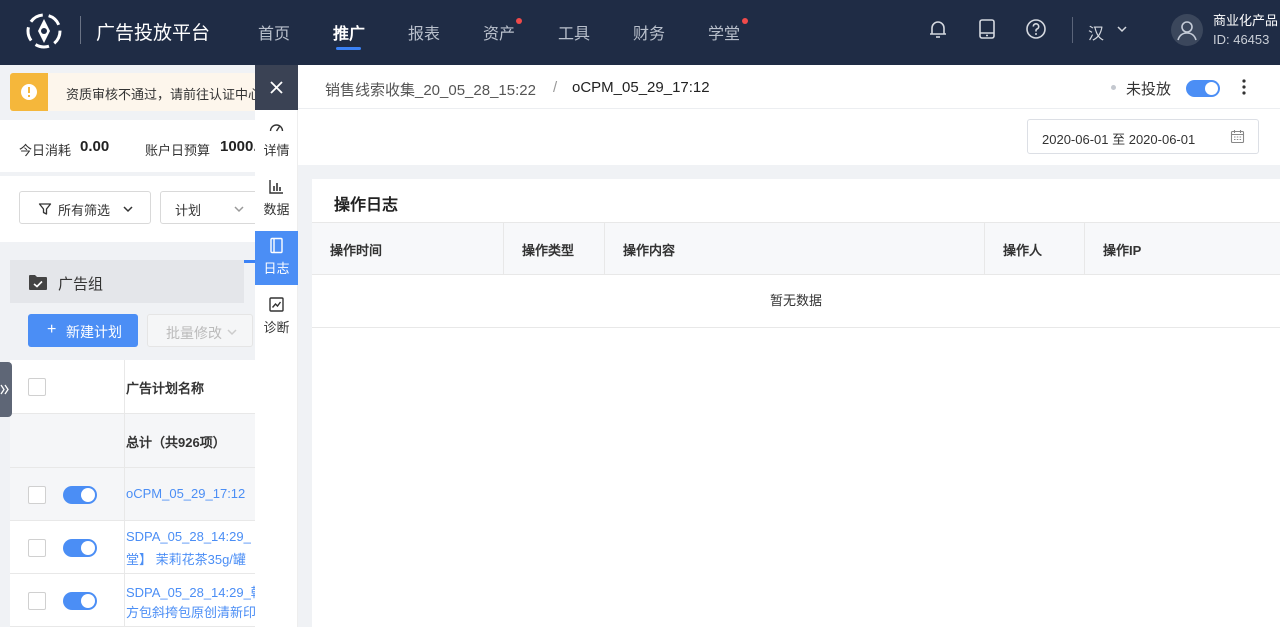 This screenshot has width=1280, height=627. I want to click on tab-log: 日志, so click(276, 258).